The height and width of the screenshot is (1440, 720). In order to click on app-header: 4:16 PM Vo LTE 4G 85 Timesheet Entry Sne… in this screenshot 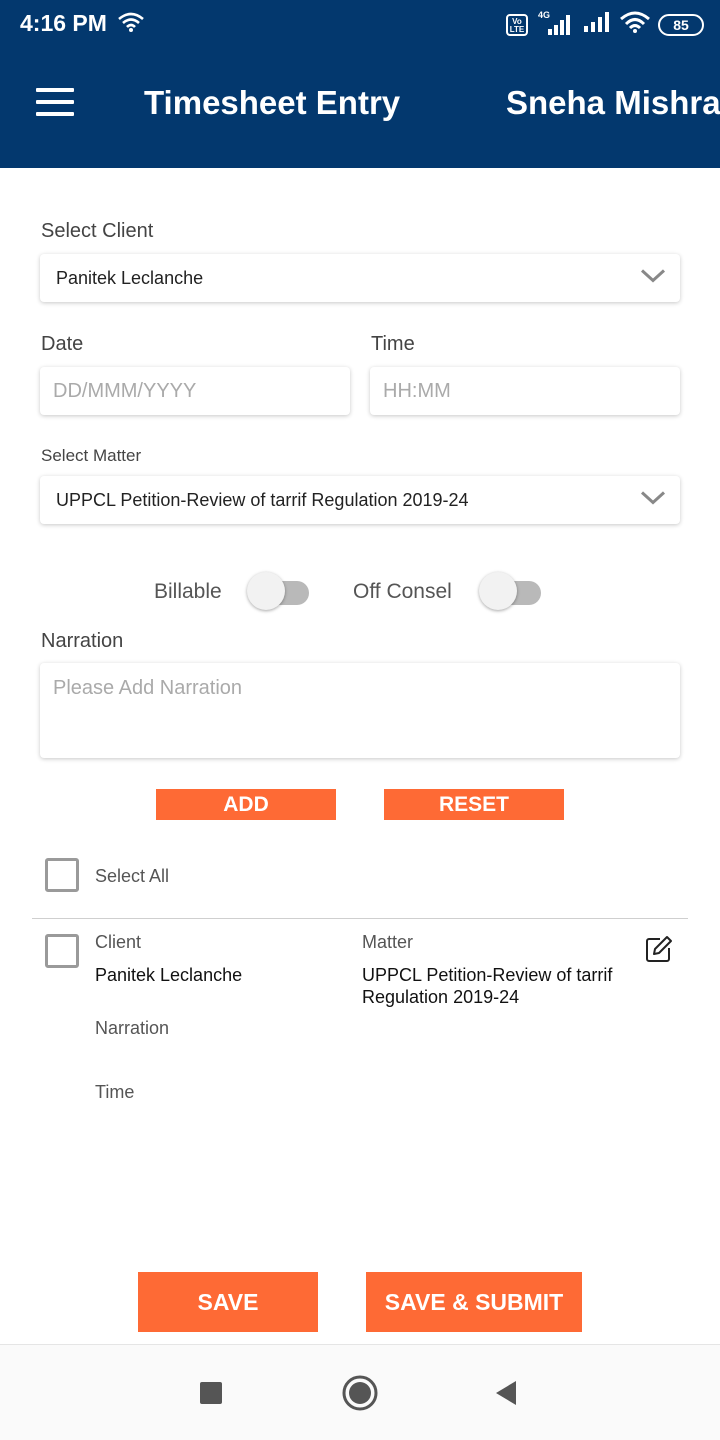, I will do `click(360, 84)`.